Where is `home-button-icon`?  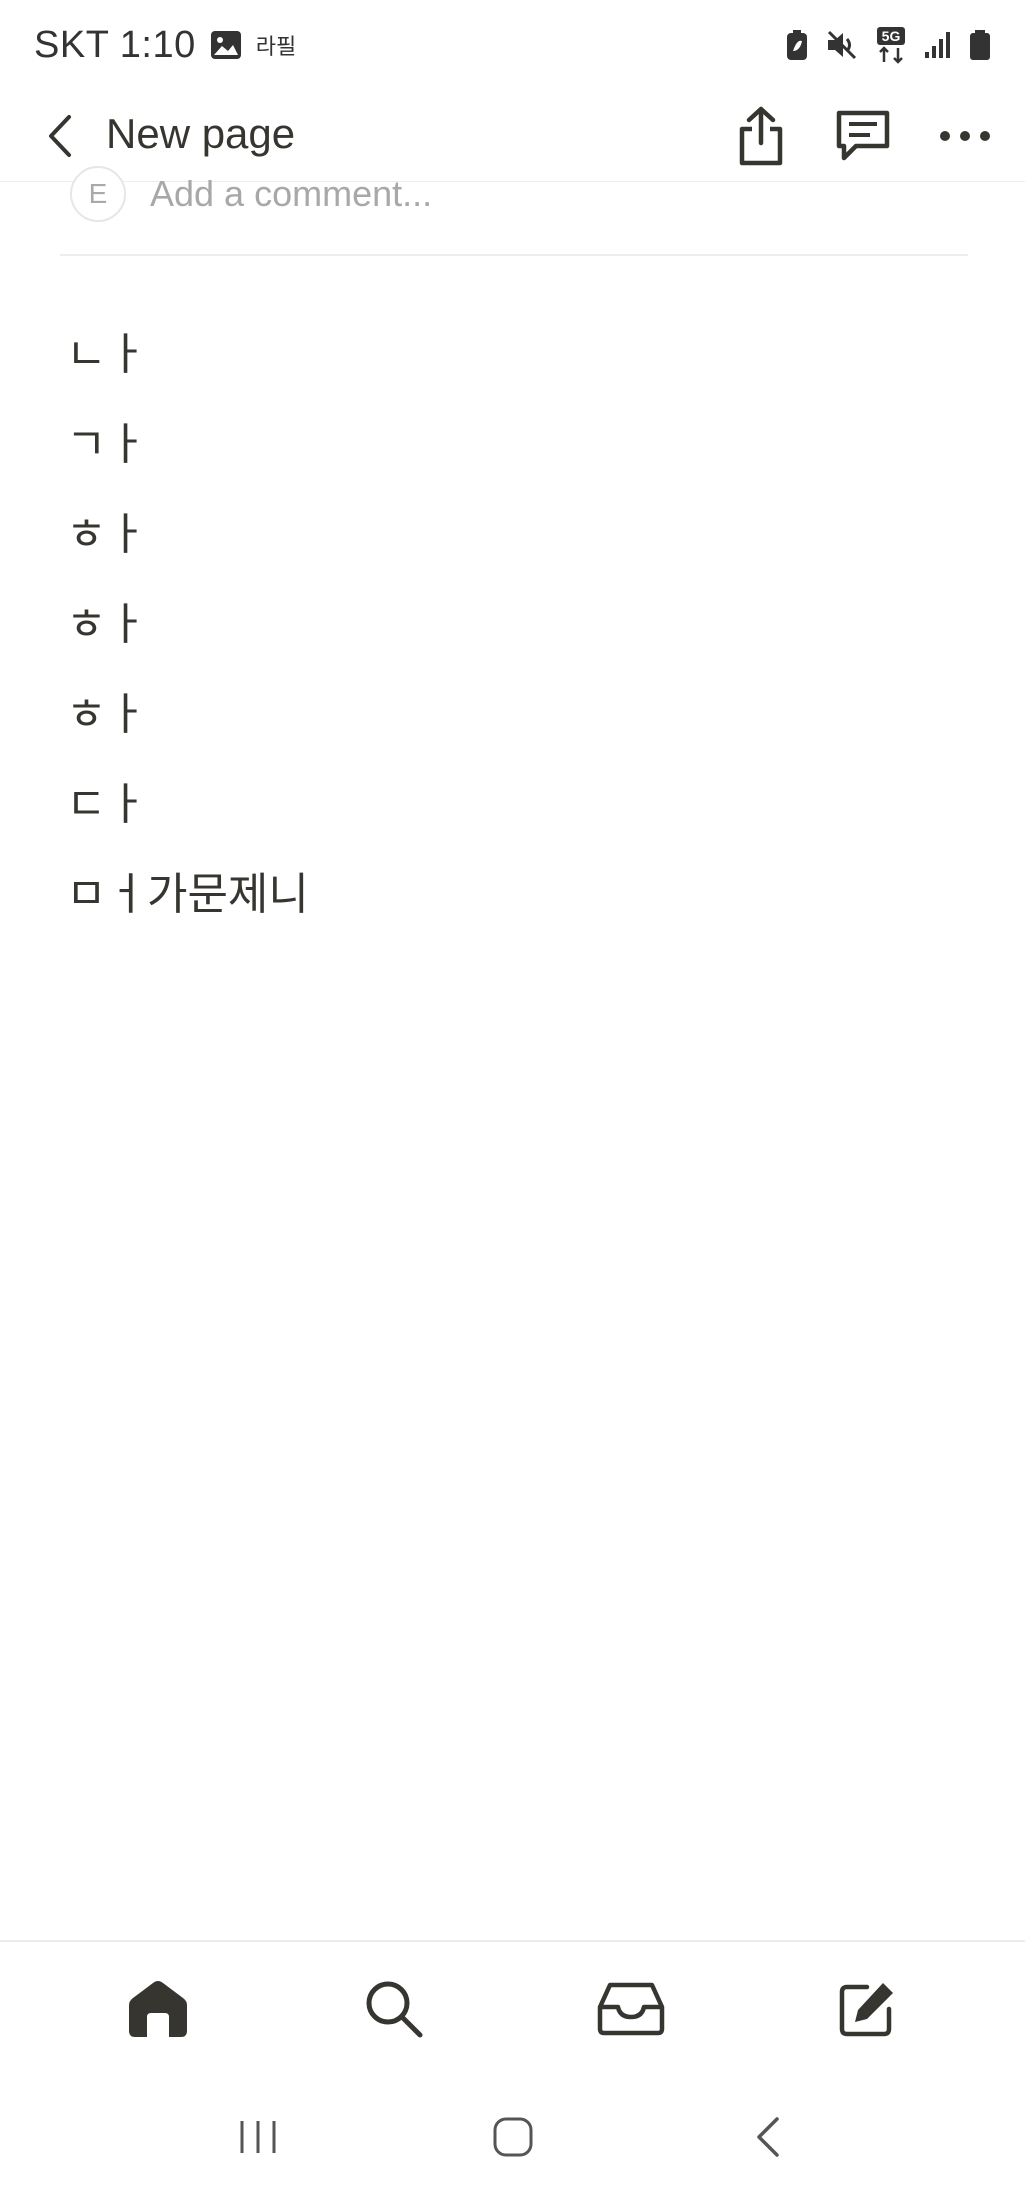 home-button-icon is located at coordinates (512, 2136).